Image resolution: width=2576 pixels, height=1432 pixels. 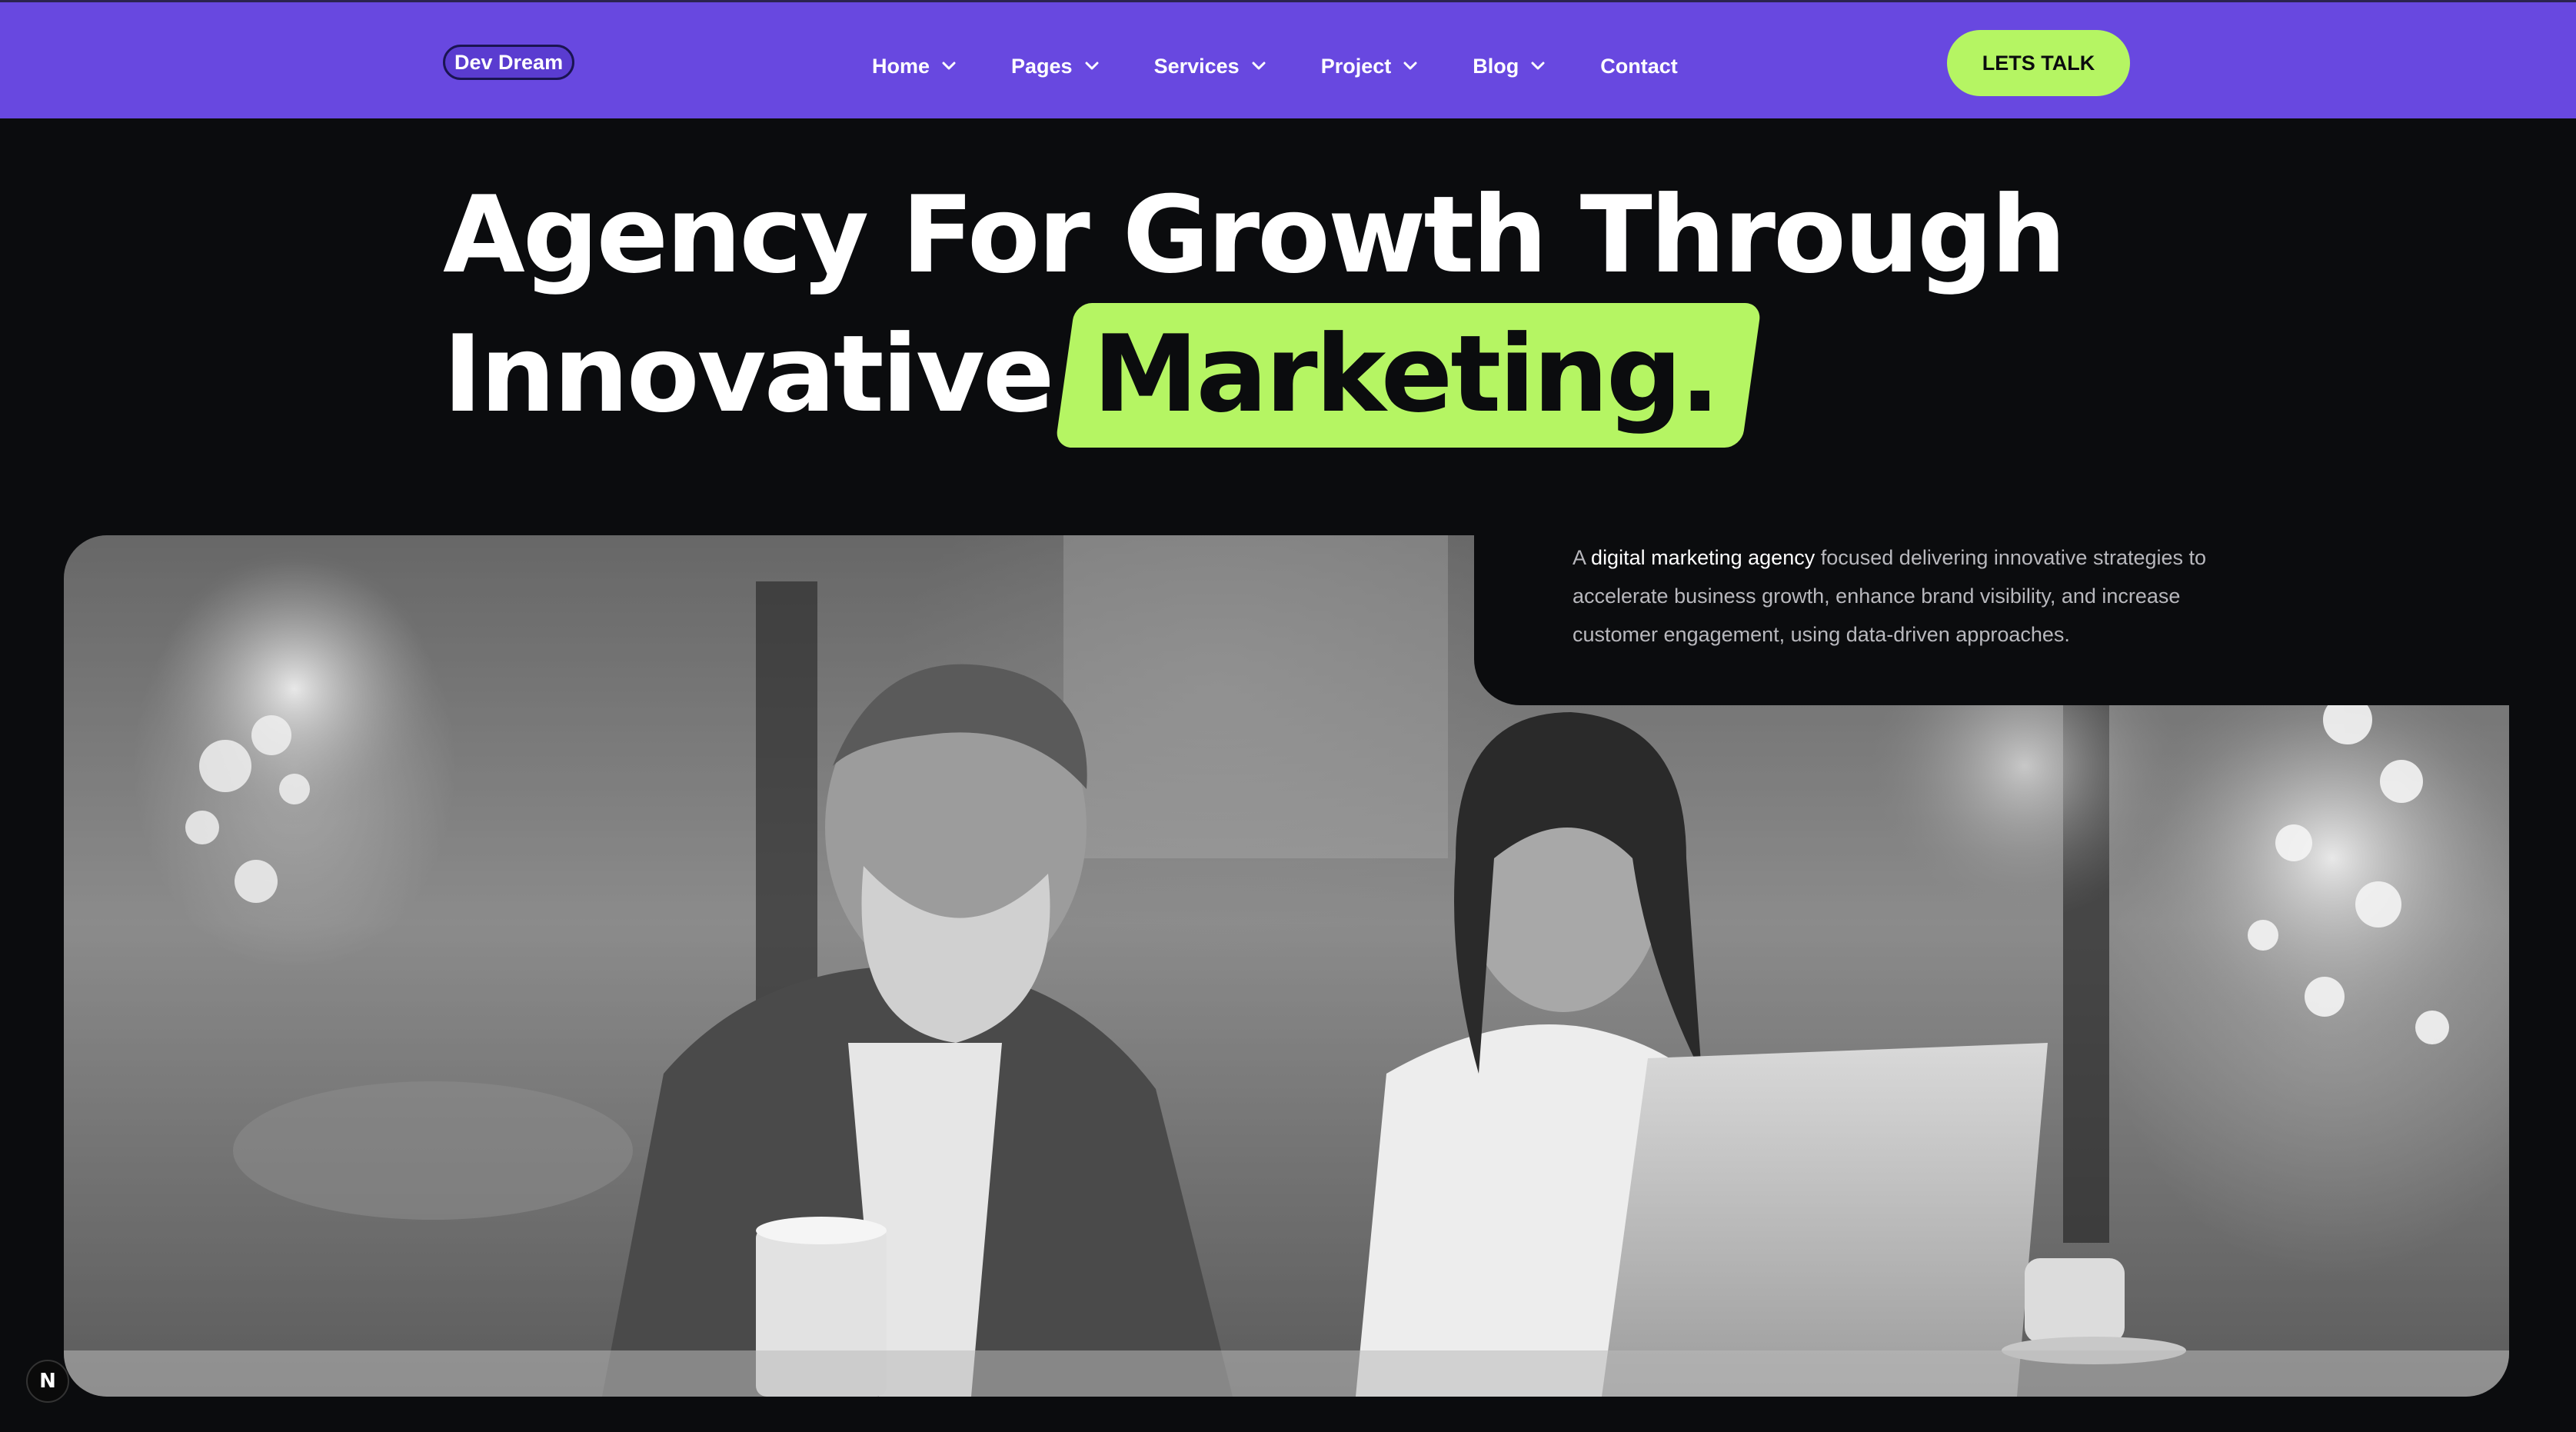 I want to click on nav-item-services: Services, so click(x=1210, y=66).